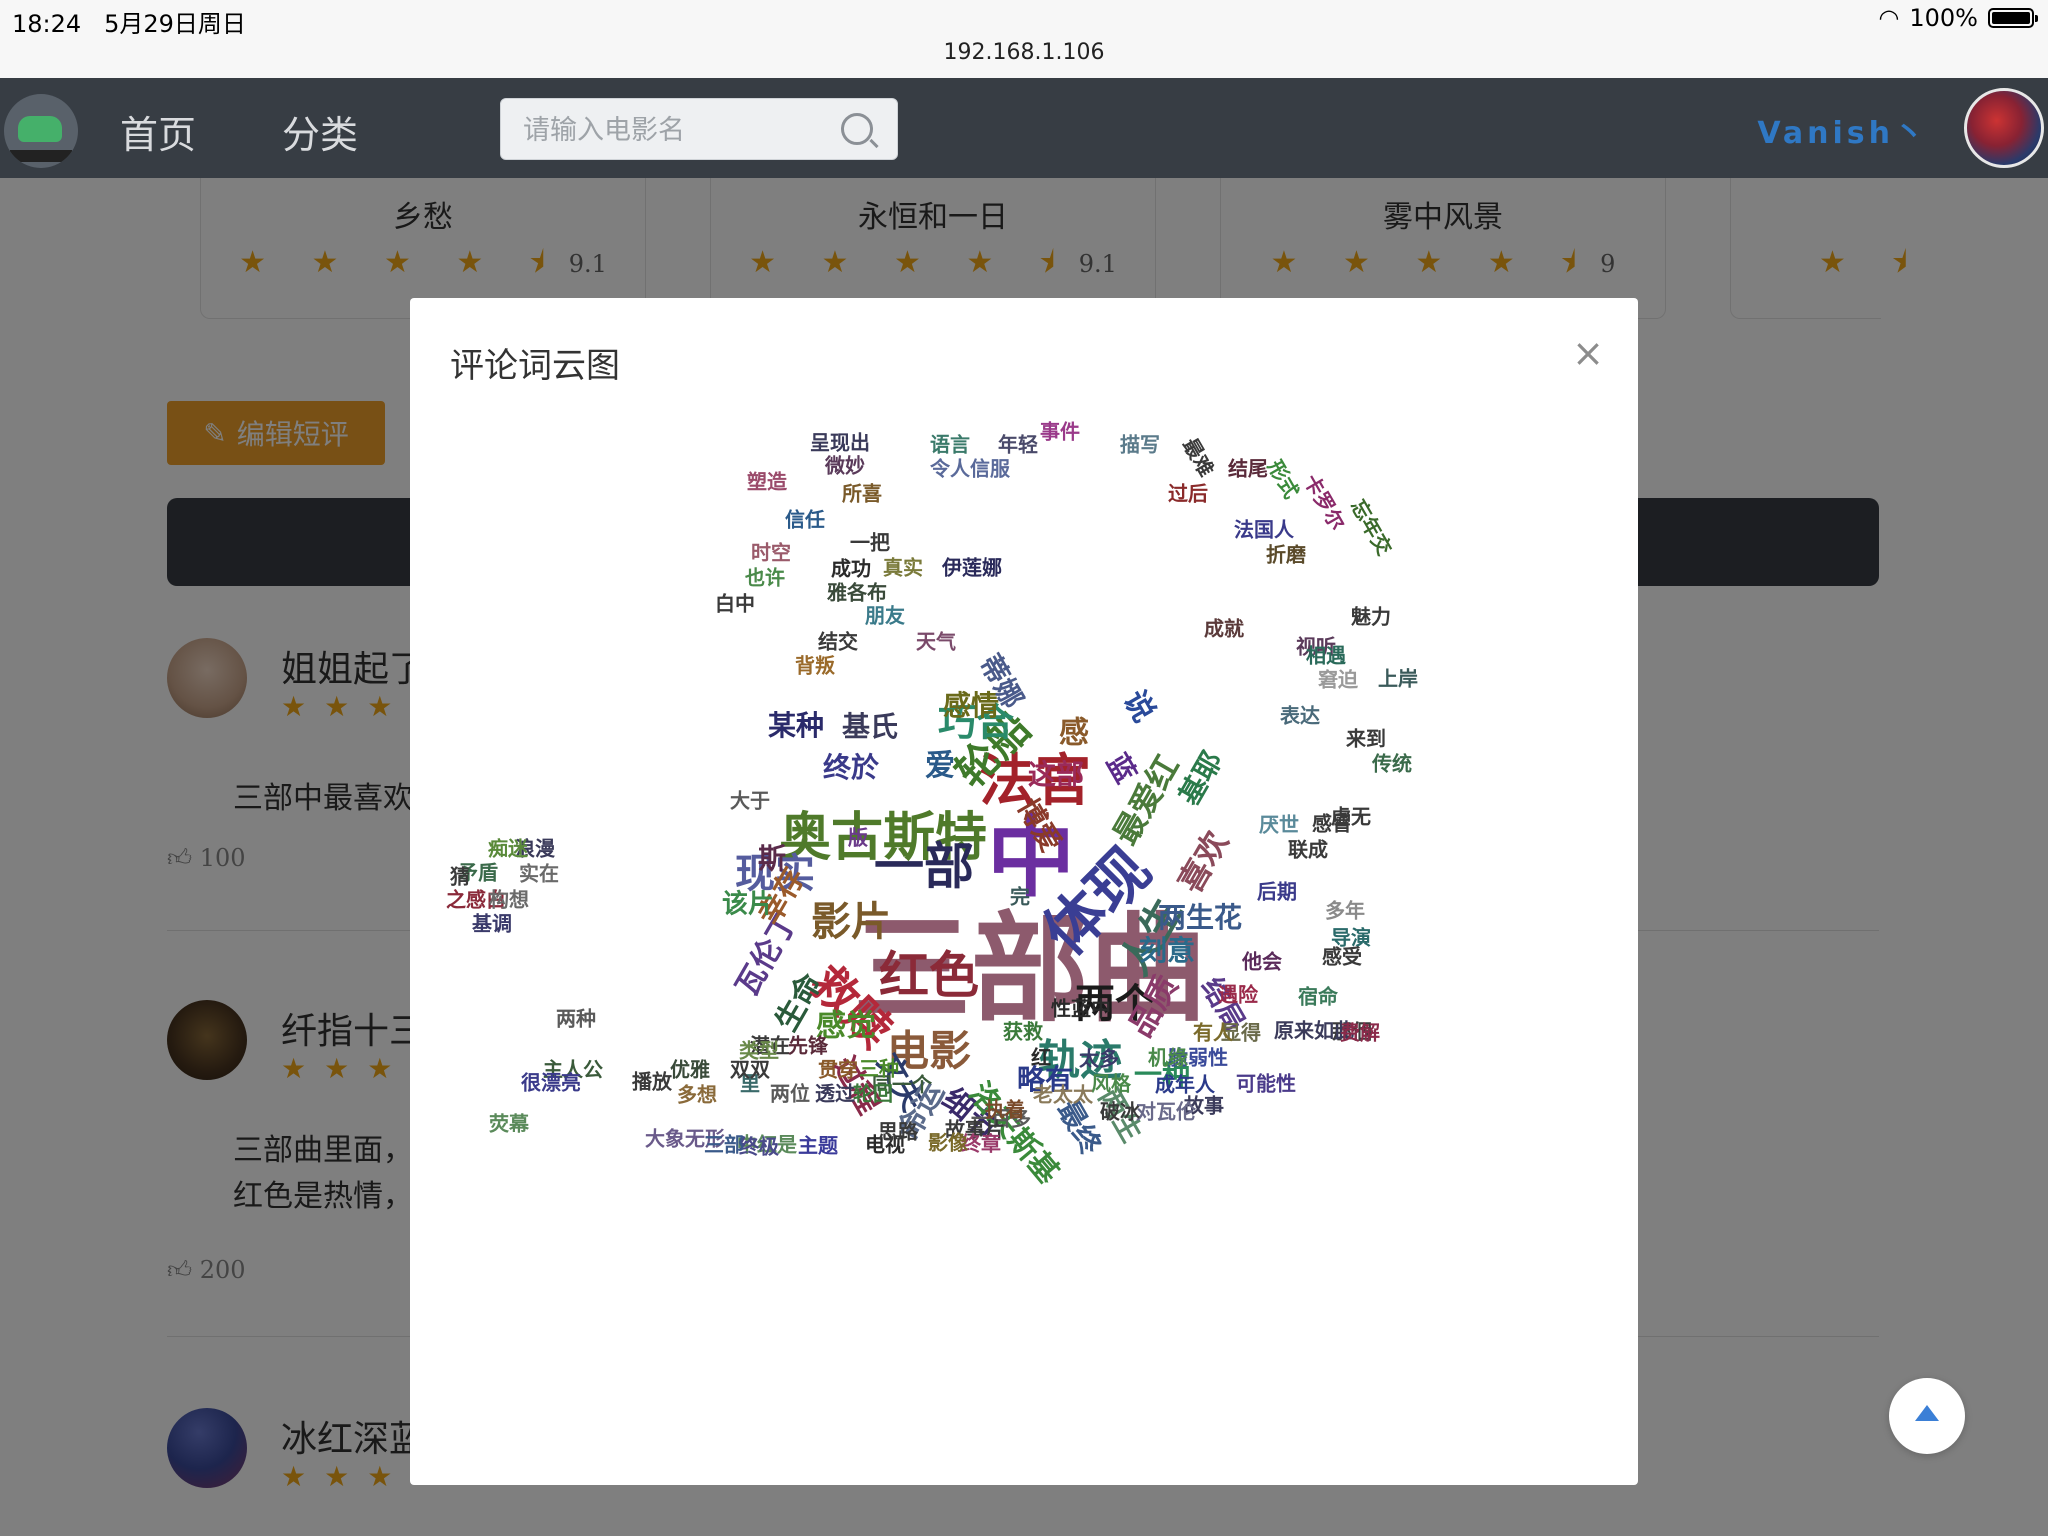 The height and width of the screenshot is (1536, 2048). Describe the element at coordinates (808, 1046) in the screenshot. I see `wordcloud-word: 先锋` at that location.